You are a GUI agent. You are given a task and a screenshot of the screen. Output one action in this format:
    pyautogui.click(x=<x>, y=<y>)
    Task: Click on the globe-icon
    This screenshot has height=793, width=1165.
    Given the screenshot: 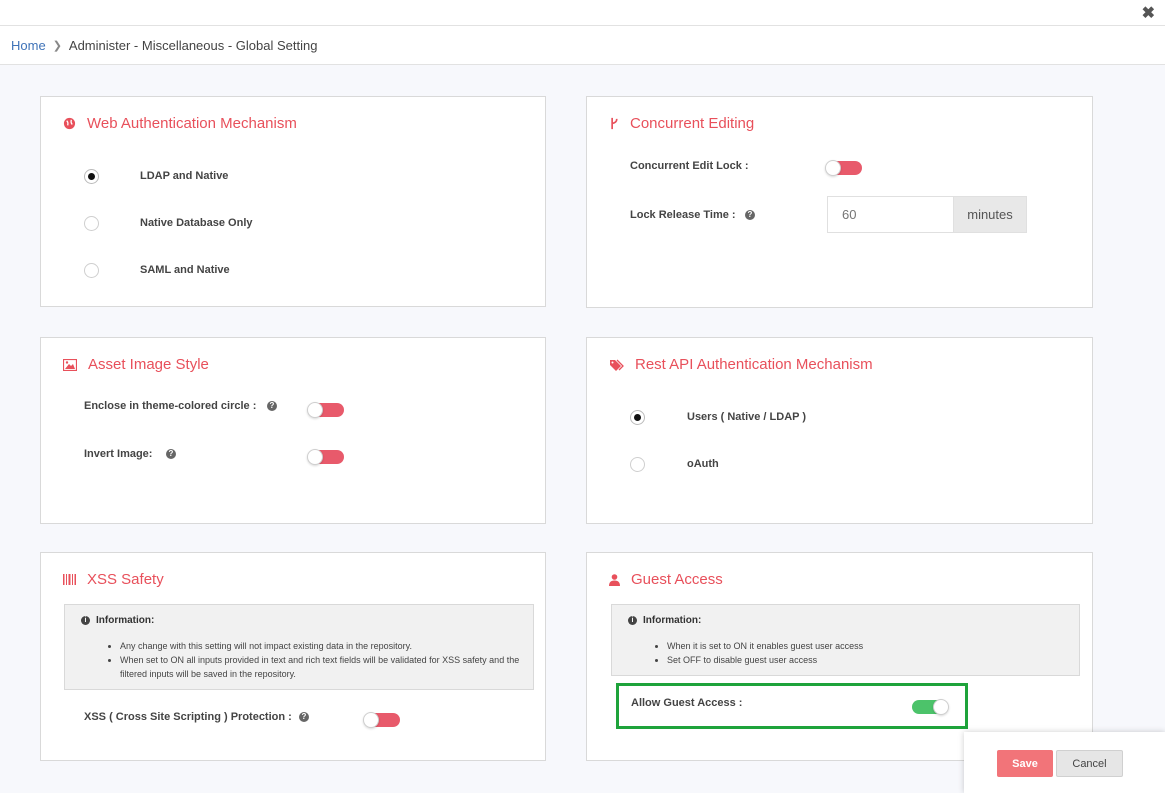 What is the action you would take?
    pyautogui.click(x=69, y=123)
    